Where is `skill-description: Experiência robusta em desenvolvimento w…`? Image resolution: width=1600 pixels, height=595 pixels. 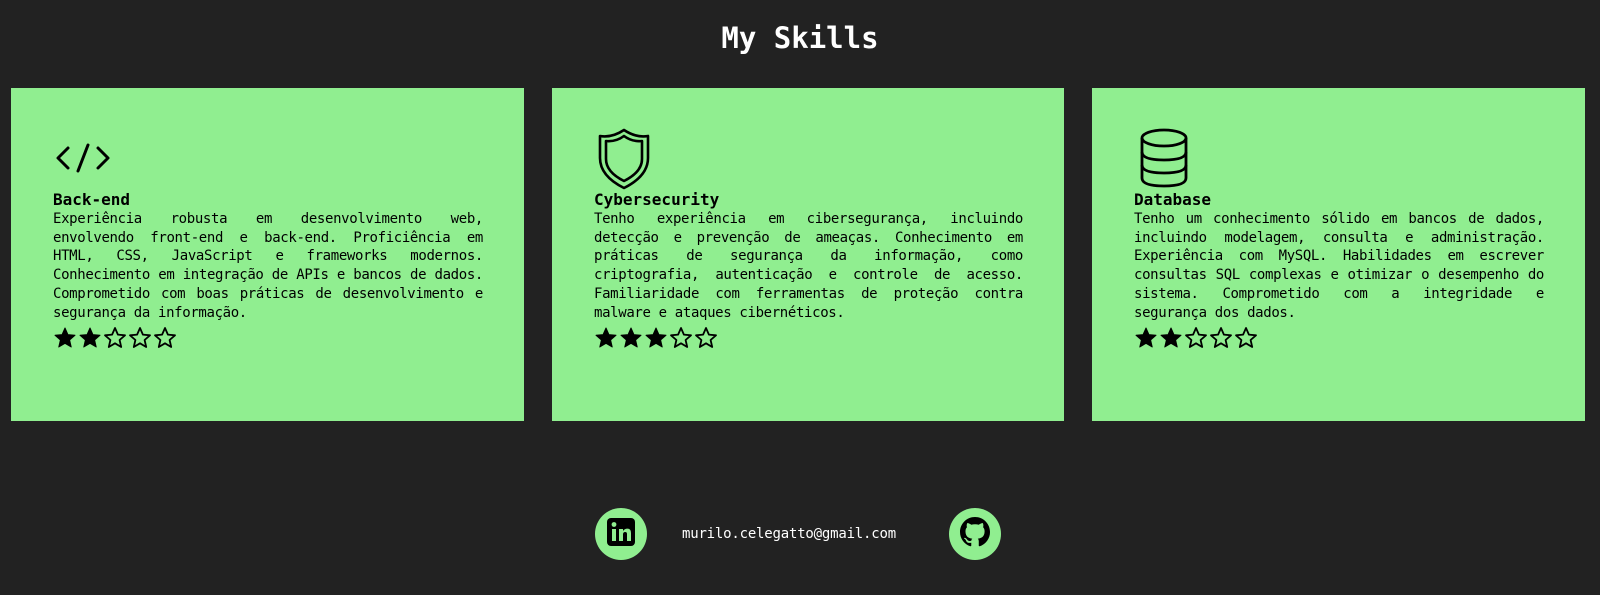
skill-description: Experiência robusta em desenvolvimento w… is located at coordinates (268, 266).